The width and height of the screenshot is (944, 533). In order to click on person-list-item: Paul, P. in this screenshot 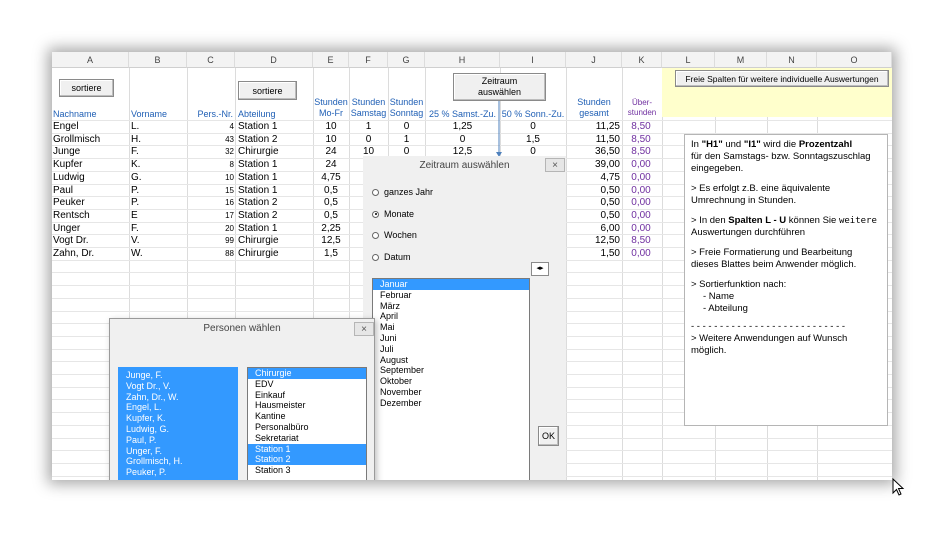, I will do `click(178, 440)`.